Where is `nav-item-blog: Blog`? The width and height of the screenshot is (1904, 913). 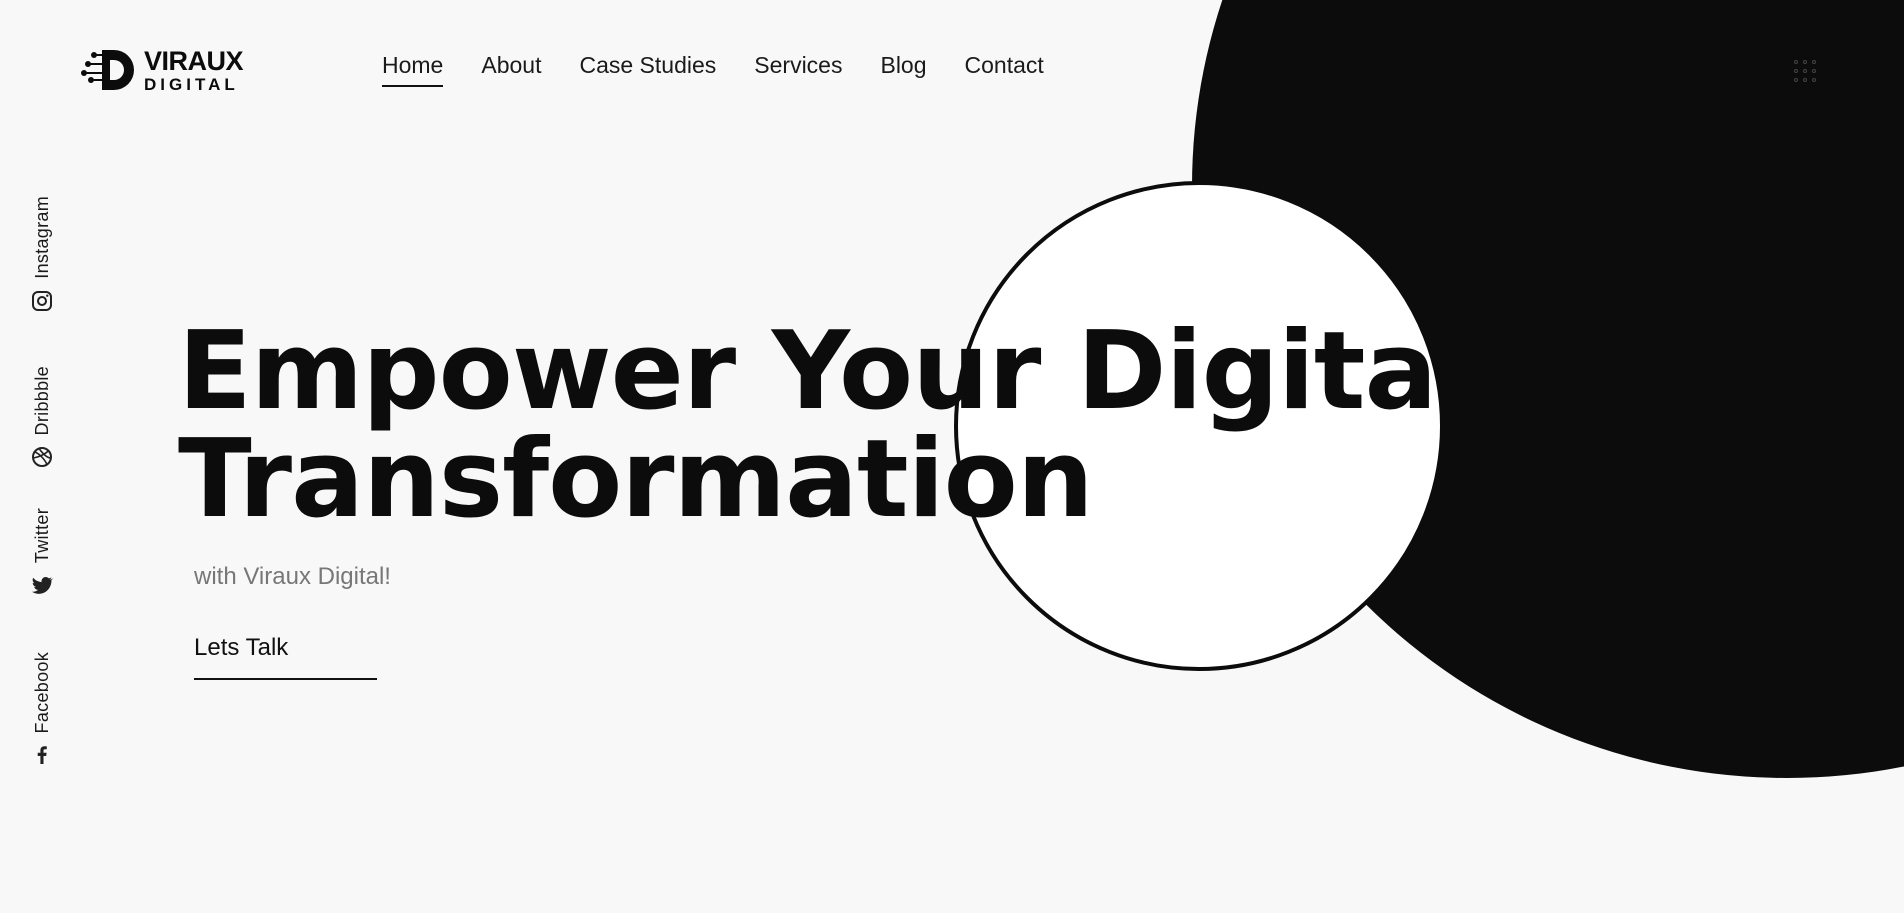 nav-item-blog: Blog is located at coordinates (903, 68).